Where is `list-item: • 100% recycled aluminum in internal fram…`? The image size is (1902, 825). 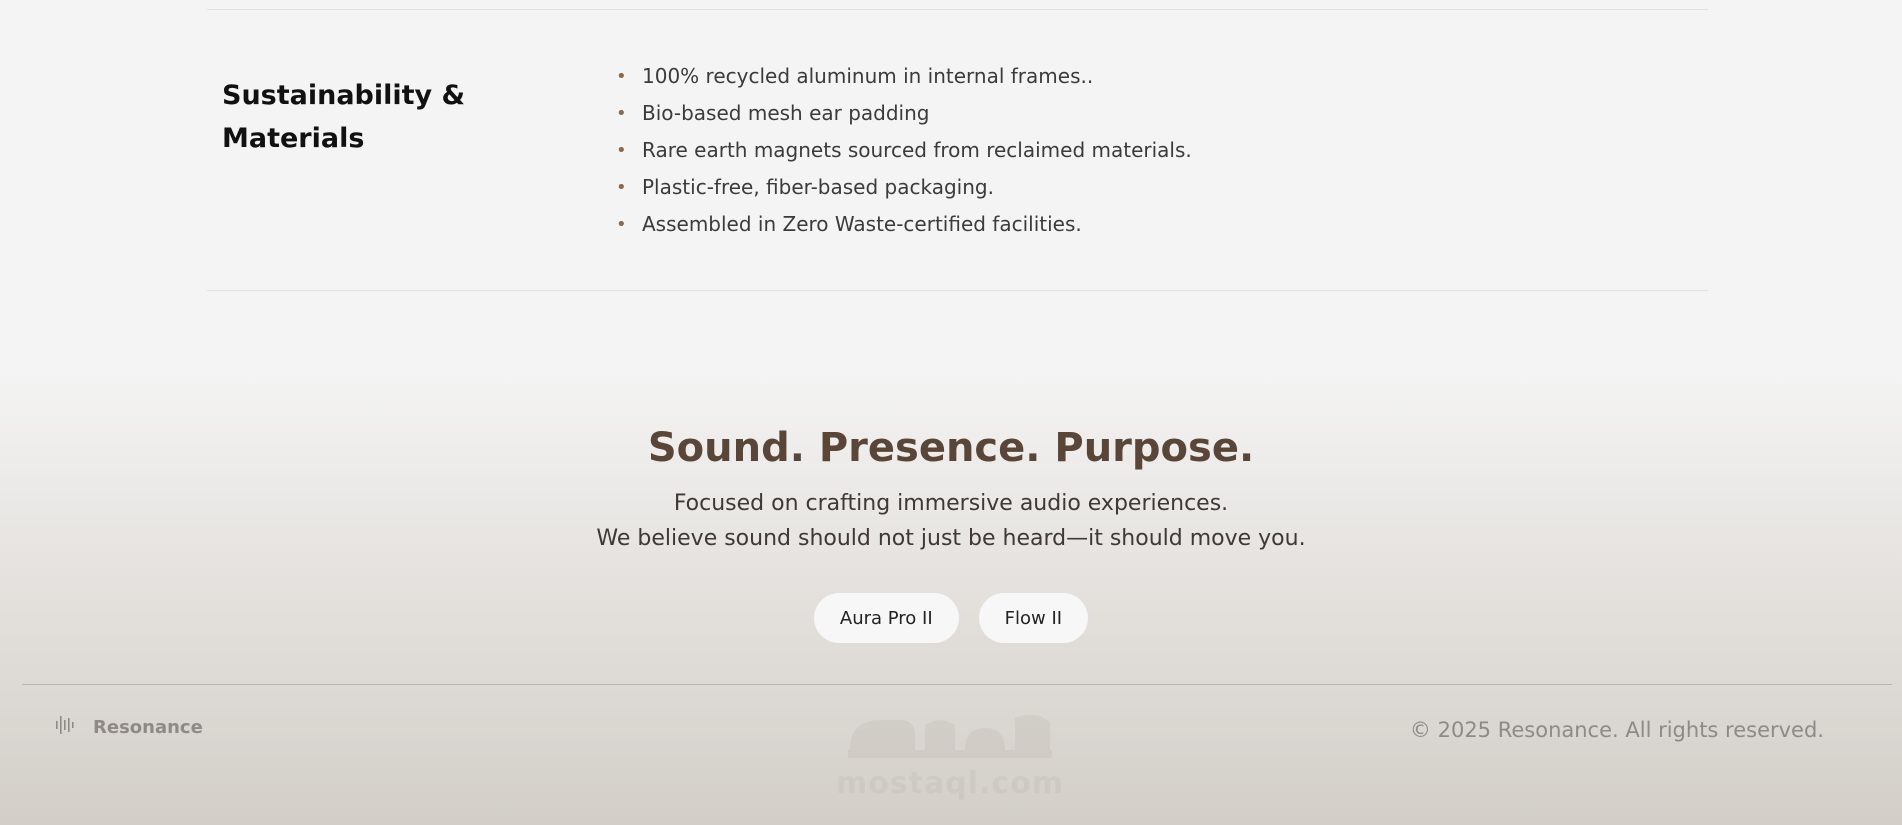 list-item: • 100% recycled aluminum in internal fram… is located at coordinates (904, 76).